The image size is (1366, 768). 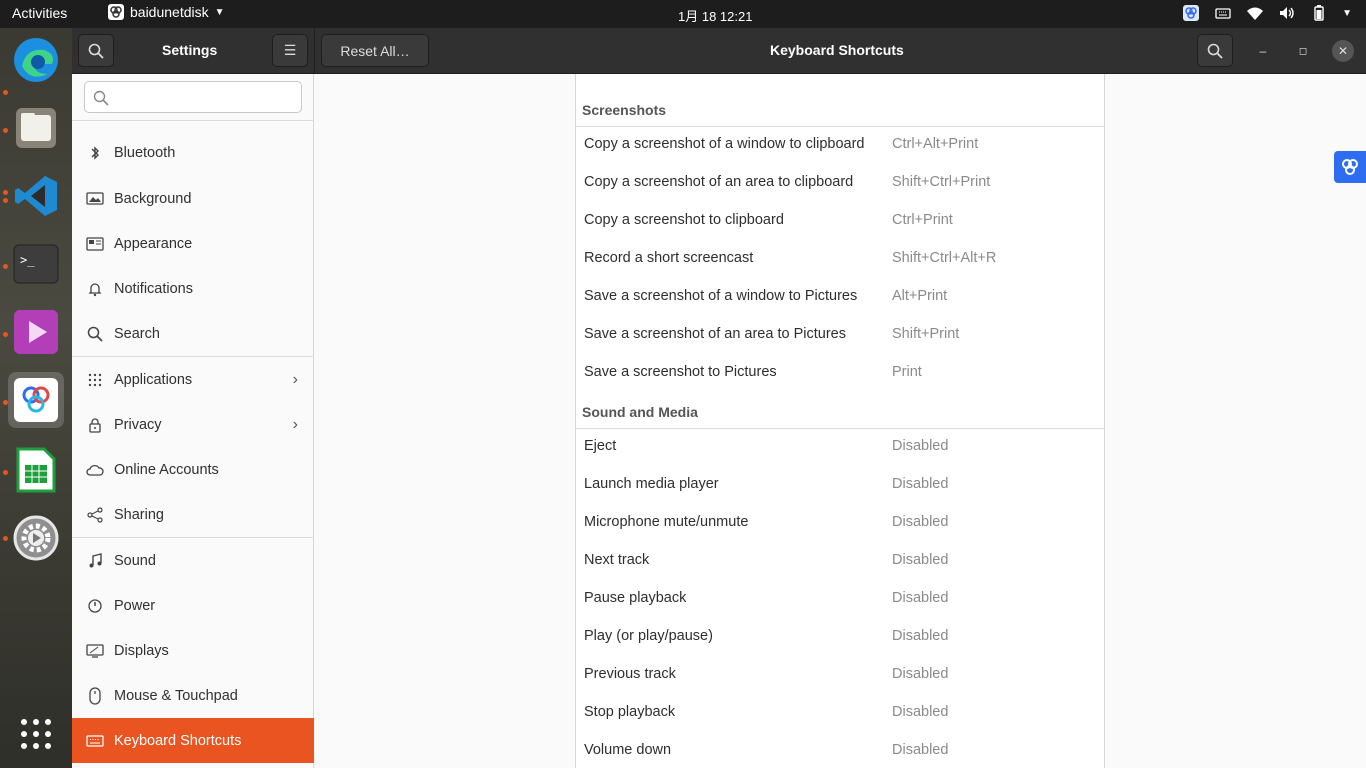 I want to click on shortcut-row: Launch media player Disabled, so click(x=840, y=485).